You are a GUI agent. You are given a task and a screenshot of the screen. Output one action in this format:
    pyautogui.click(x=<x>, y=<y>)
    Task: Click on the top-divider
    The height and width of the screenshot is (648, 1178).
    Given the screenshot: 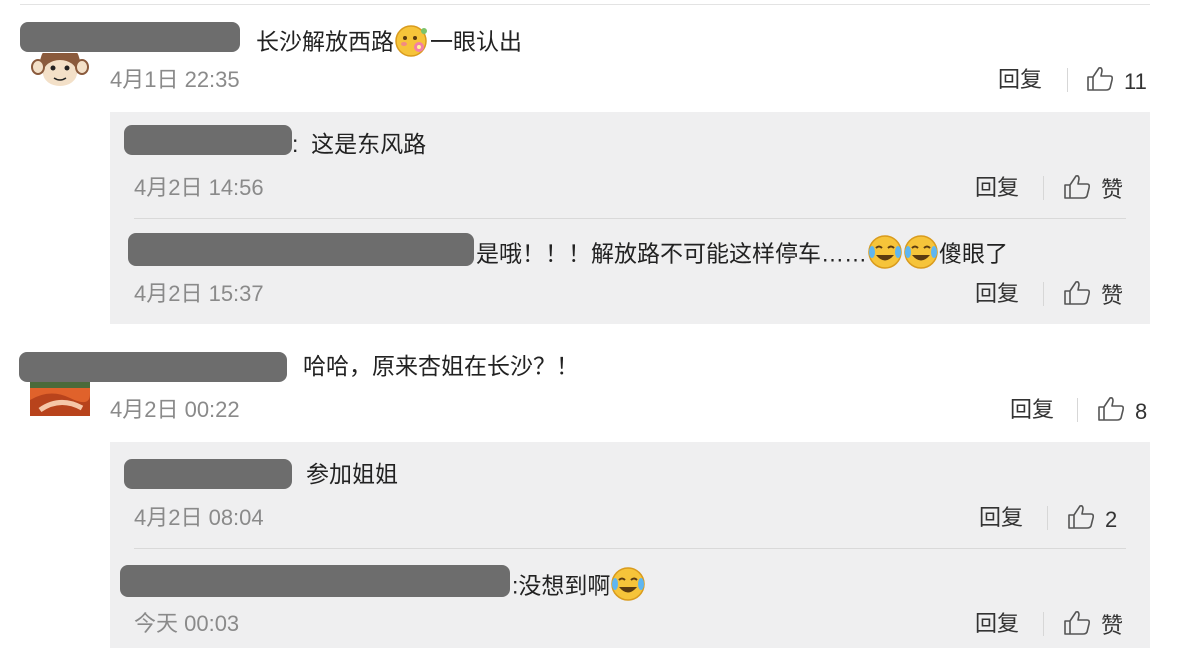 What is the action you would take?
    pyautogui.click(x=585, y=4)
    